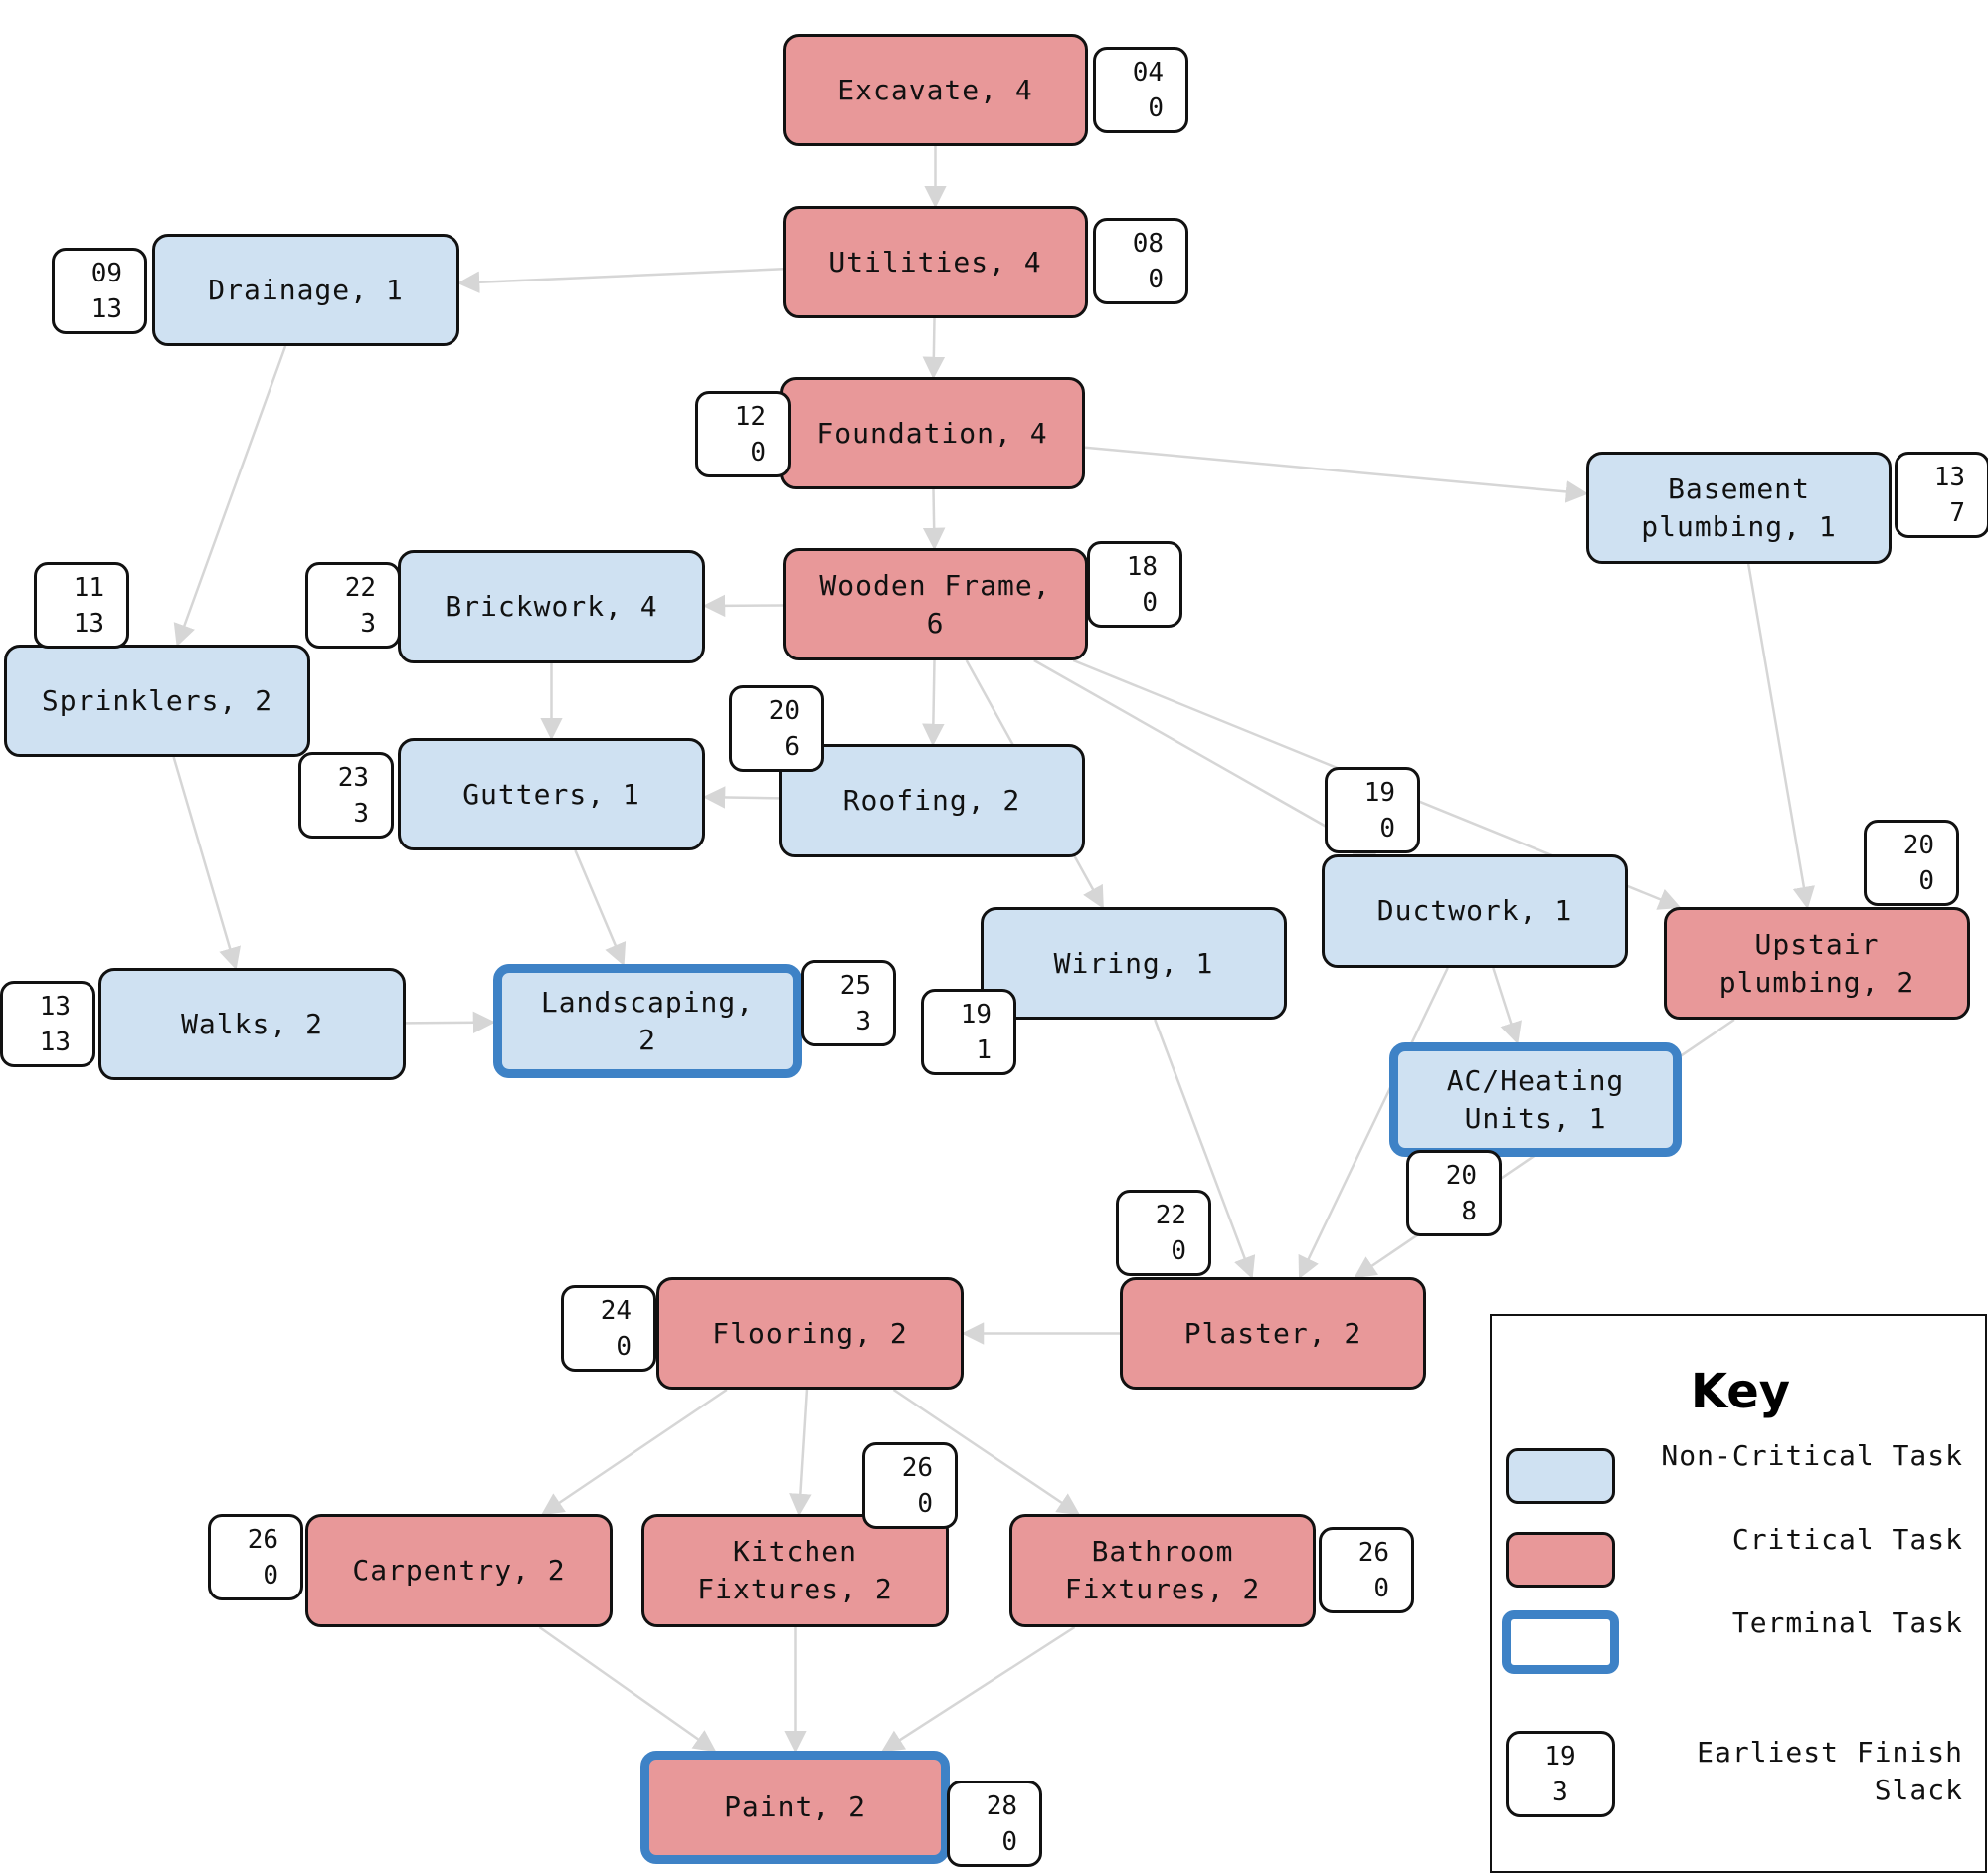 Image resolution: width=1988 pixels, height=1875 pixels. What do you see at coordinates (1740, 1392) in the screenshot?
I see `legend-title: Key` at bounding box center [1740, 1392].